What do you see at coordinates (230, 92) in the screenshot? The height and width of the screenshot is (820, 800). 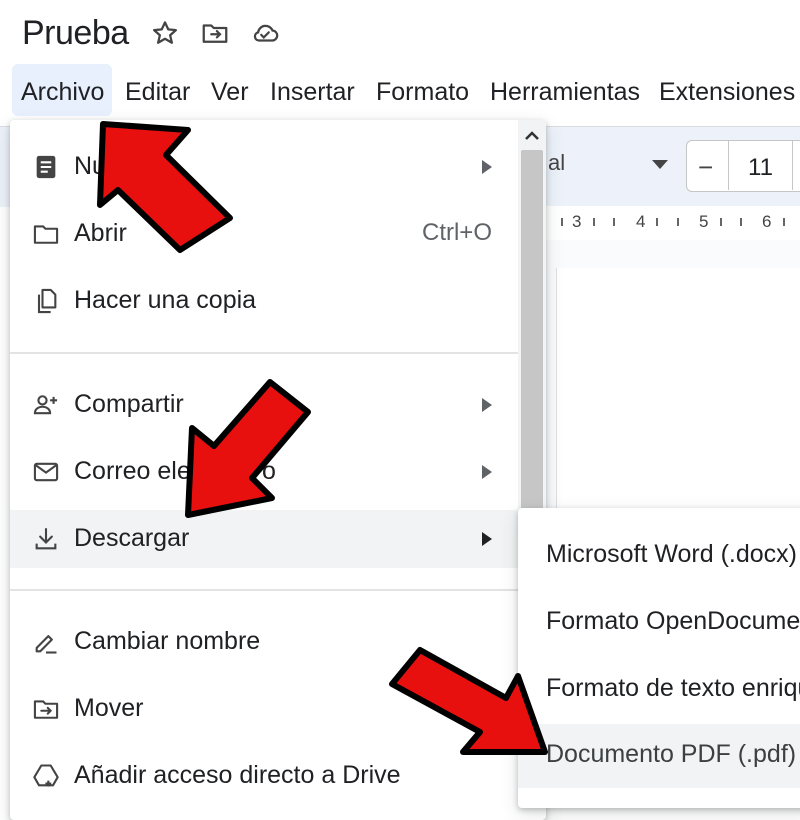 I see `menu-ver: Ver` at bounding box center [230, 92].